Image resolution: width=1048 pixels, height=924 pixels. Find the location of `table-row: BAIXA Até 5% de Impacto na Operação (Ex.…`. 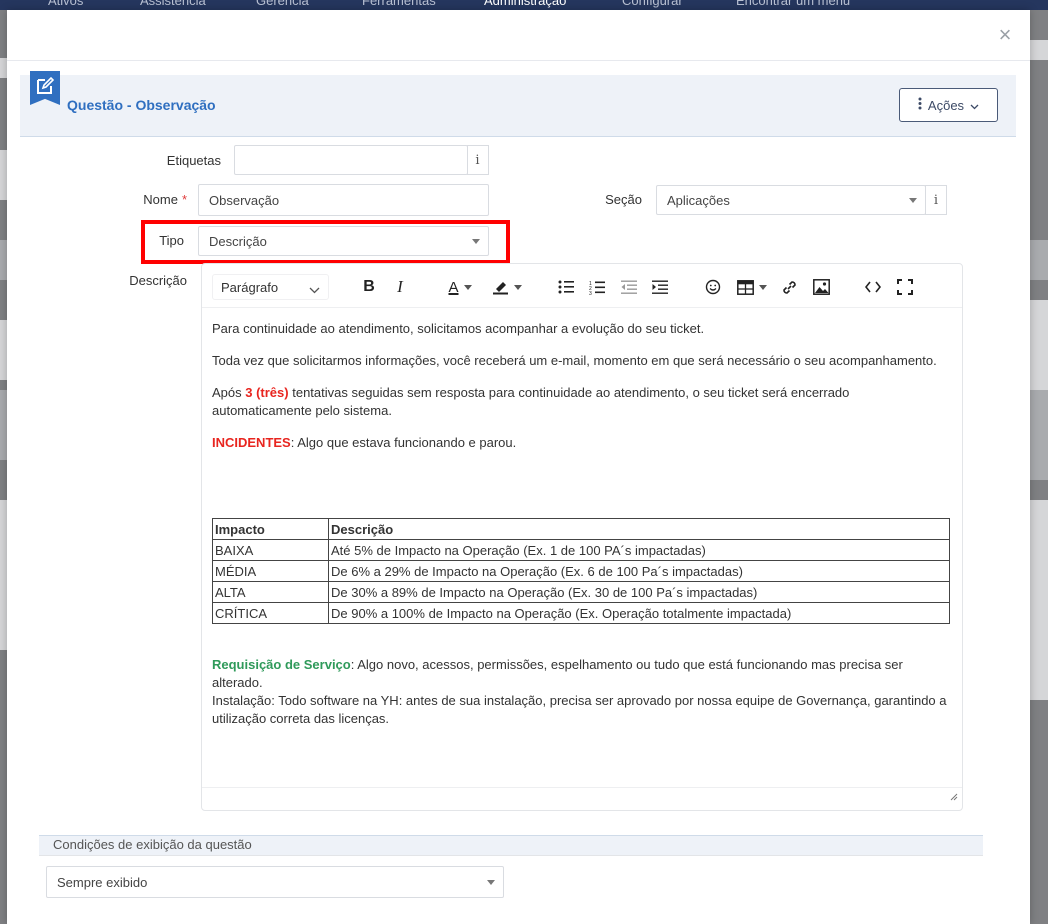

table-row: BAIXA Até 5% de Impacto na Operação (Ex.… is located at coordinates (581, 550).